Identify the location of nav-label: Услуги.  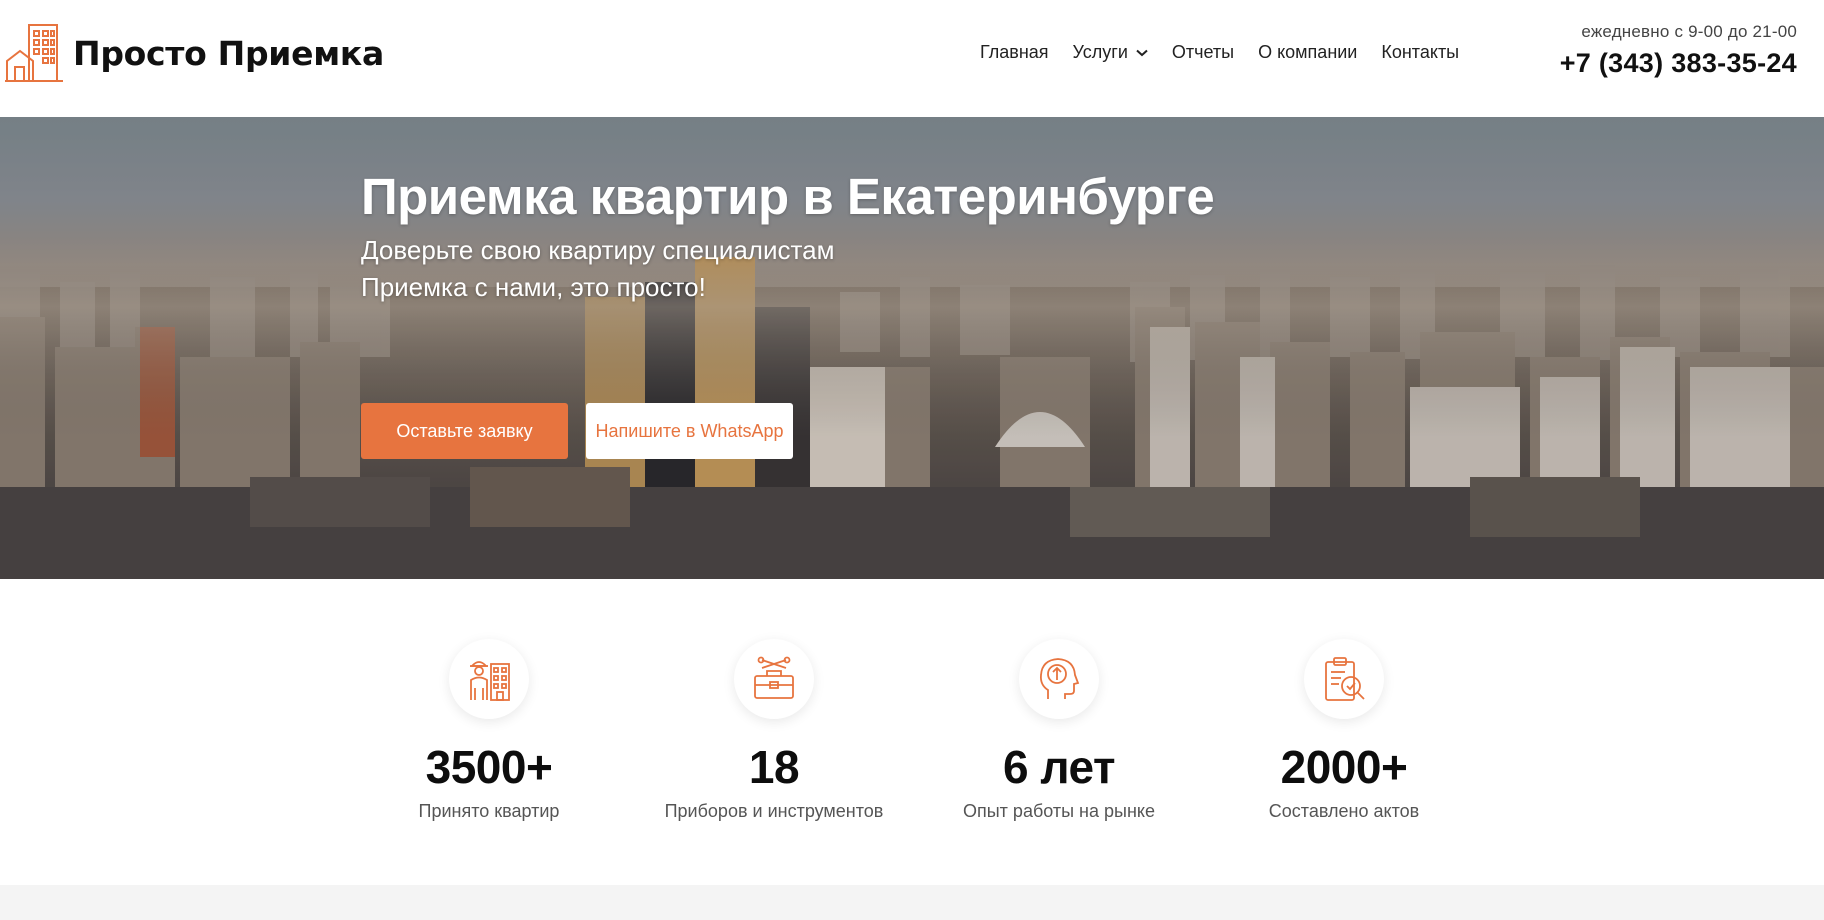
(1100, 52).